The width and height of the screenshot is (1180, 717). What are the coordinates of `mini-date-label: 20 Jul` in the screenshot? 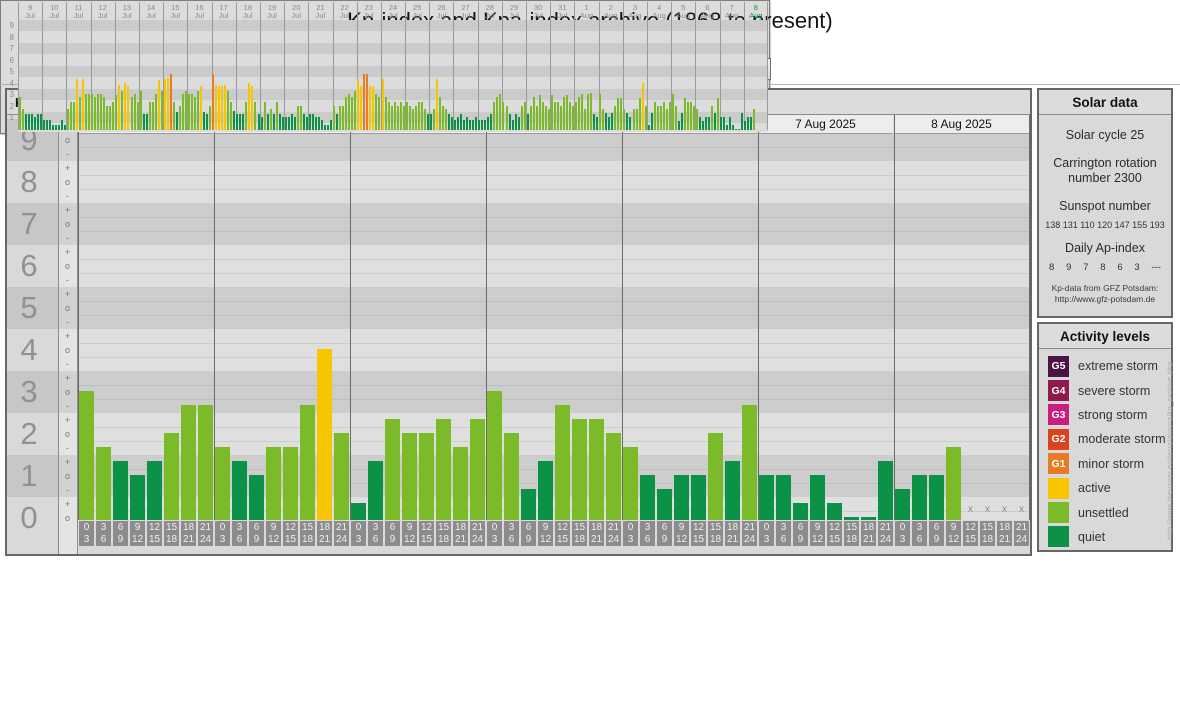 It's located at (296, 11).